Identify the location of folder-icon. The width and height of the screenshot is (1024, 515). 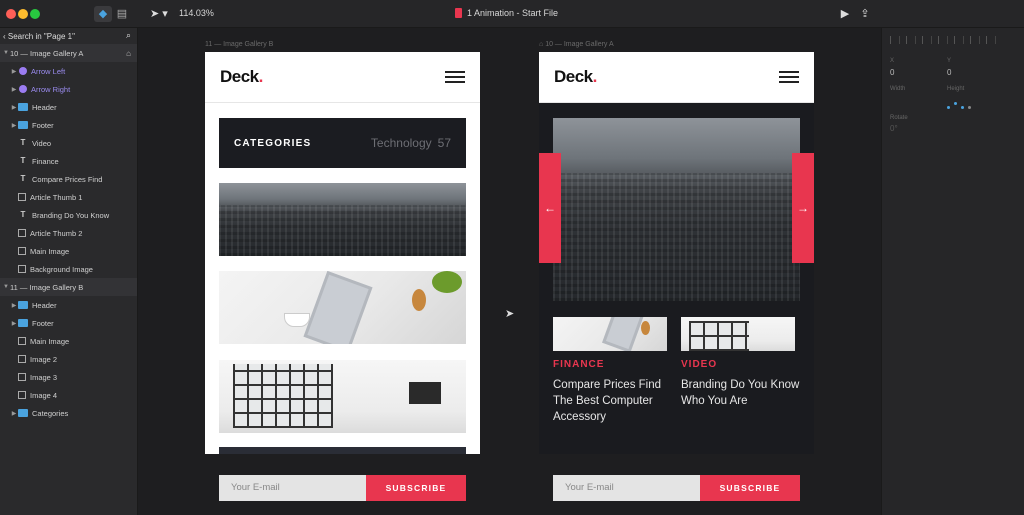
(23, 305).